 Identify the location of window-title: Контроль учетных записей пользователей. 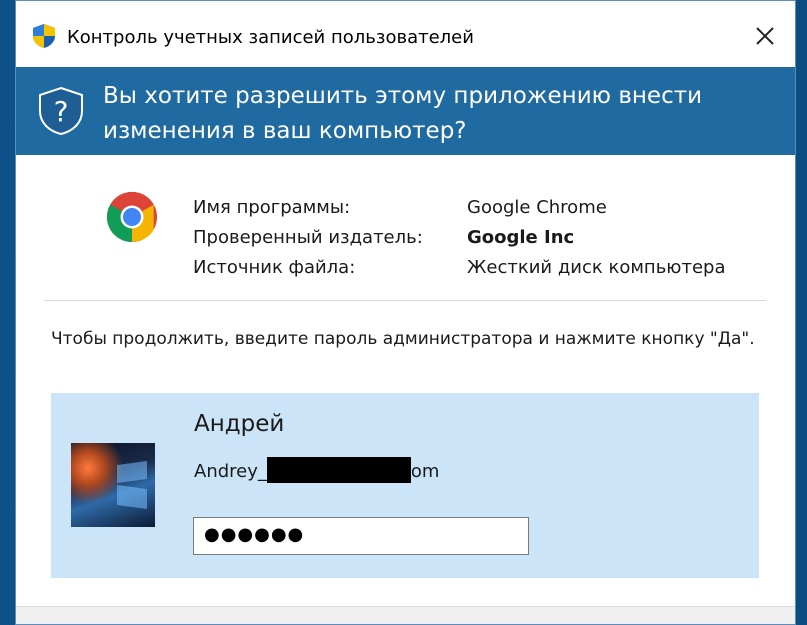
(270, 37).